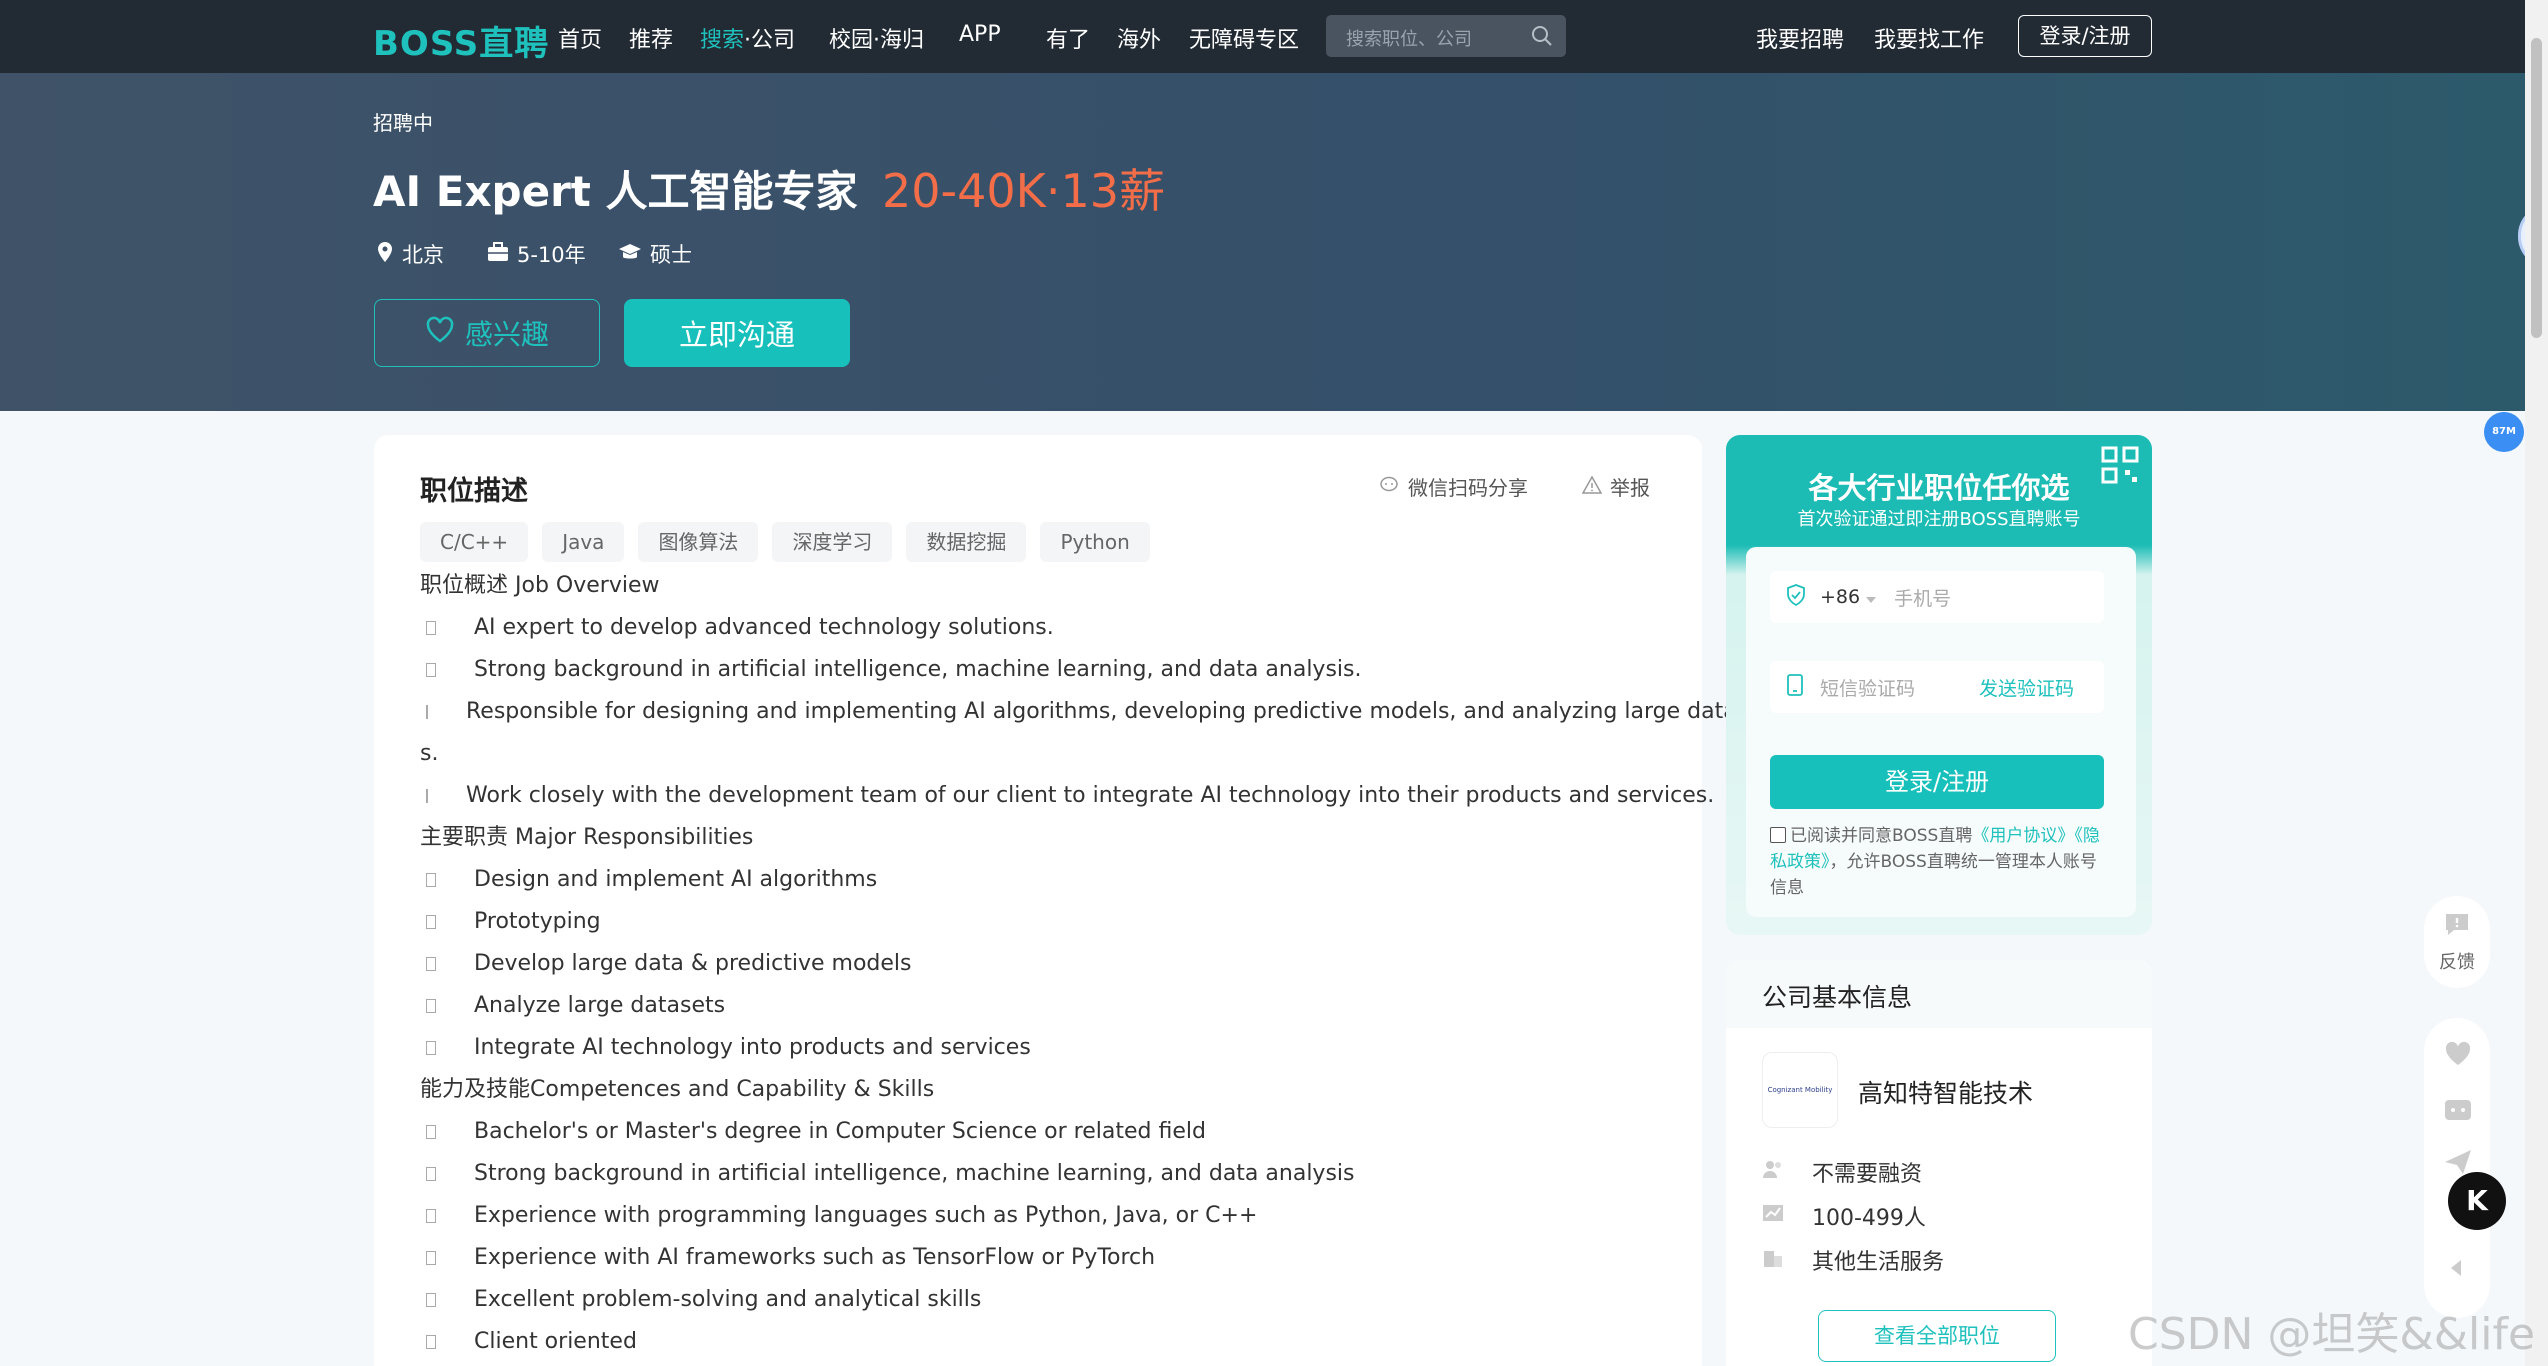 The width and height of the screenshot is (2548, 1366). What do you see at coordinates (1615, 486) in the screenshot?
I see `report-button: 举报` at bounding box center [1615, 486].